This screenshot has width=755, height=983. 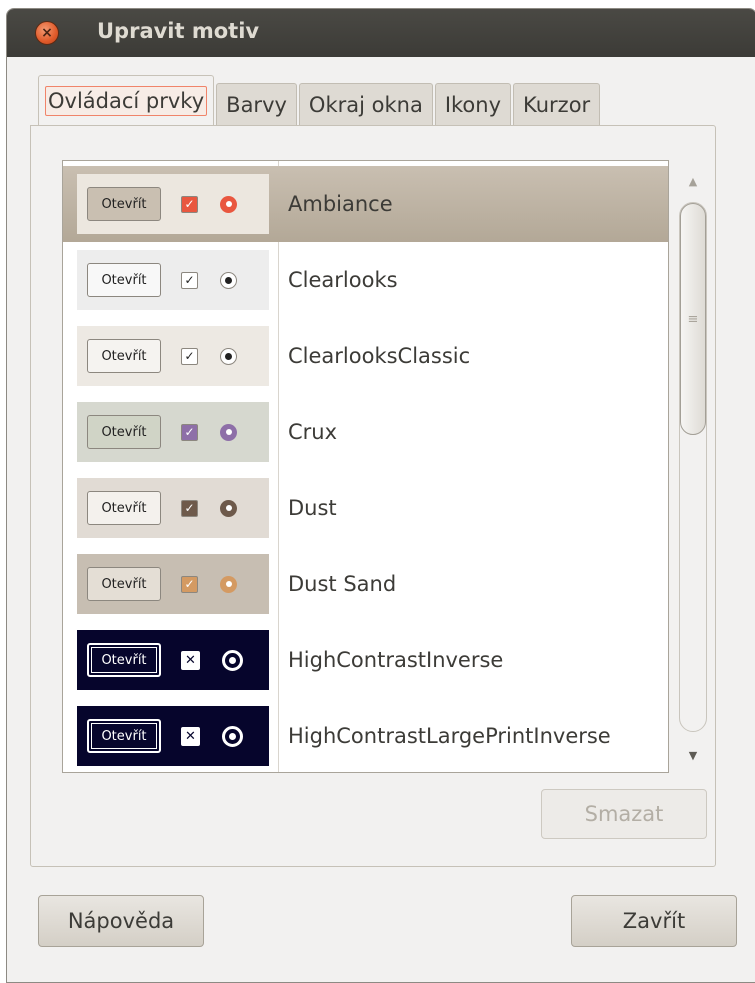 I want to click on close-icon: ×, so click(x=47, y=33).